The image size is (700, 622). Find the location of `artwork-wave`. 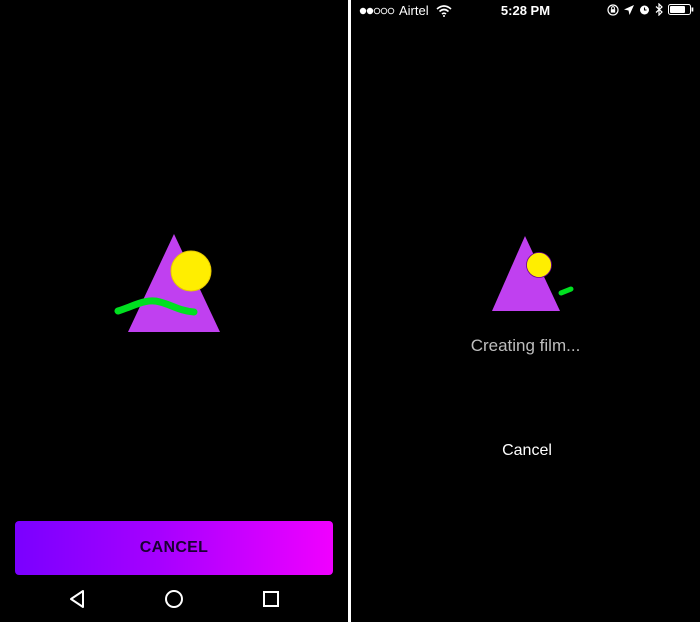

artwork-wave is located at coordinates (566, 291).